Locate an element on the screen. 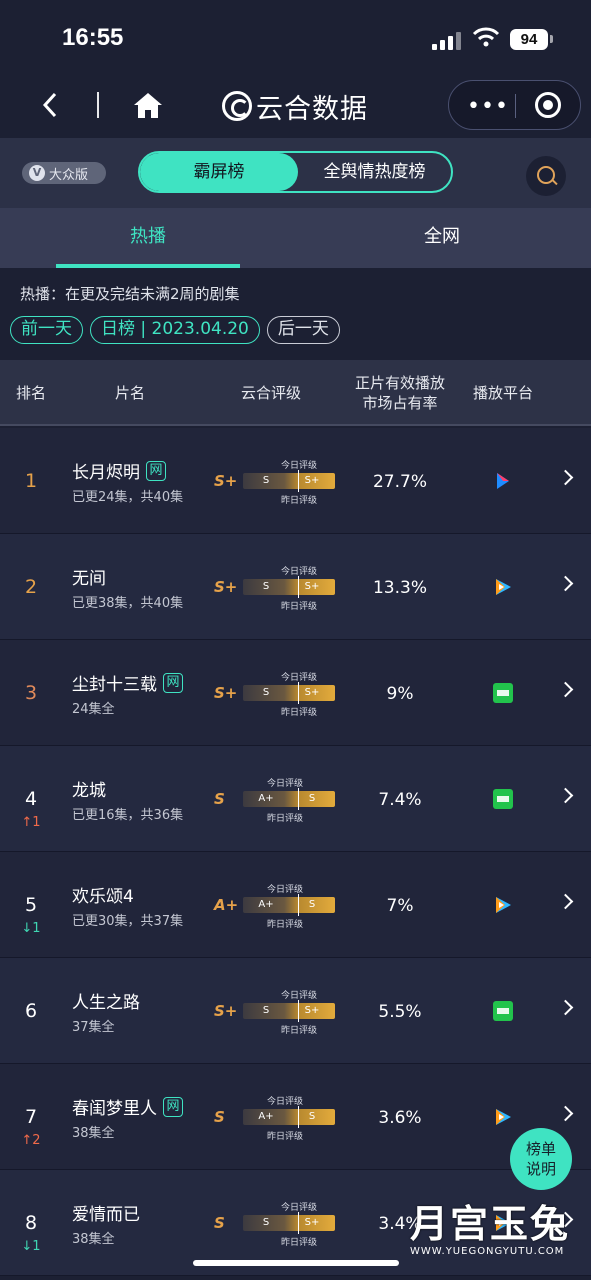 This screenshot has width=591, height=1280. brand: 云合数据 is located at coordinates (295, 106).